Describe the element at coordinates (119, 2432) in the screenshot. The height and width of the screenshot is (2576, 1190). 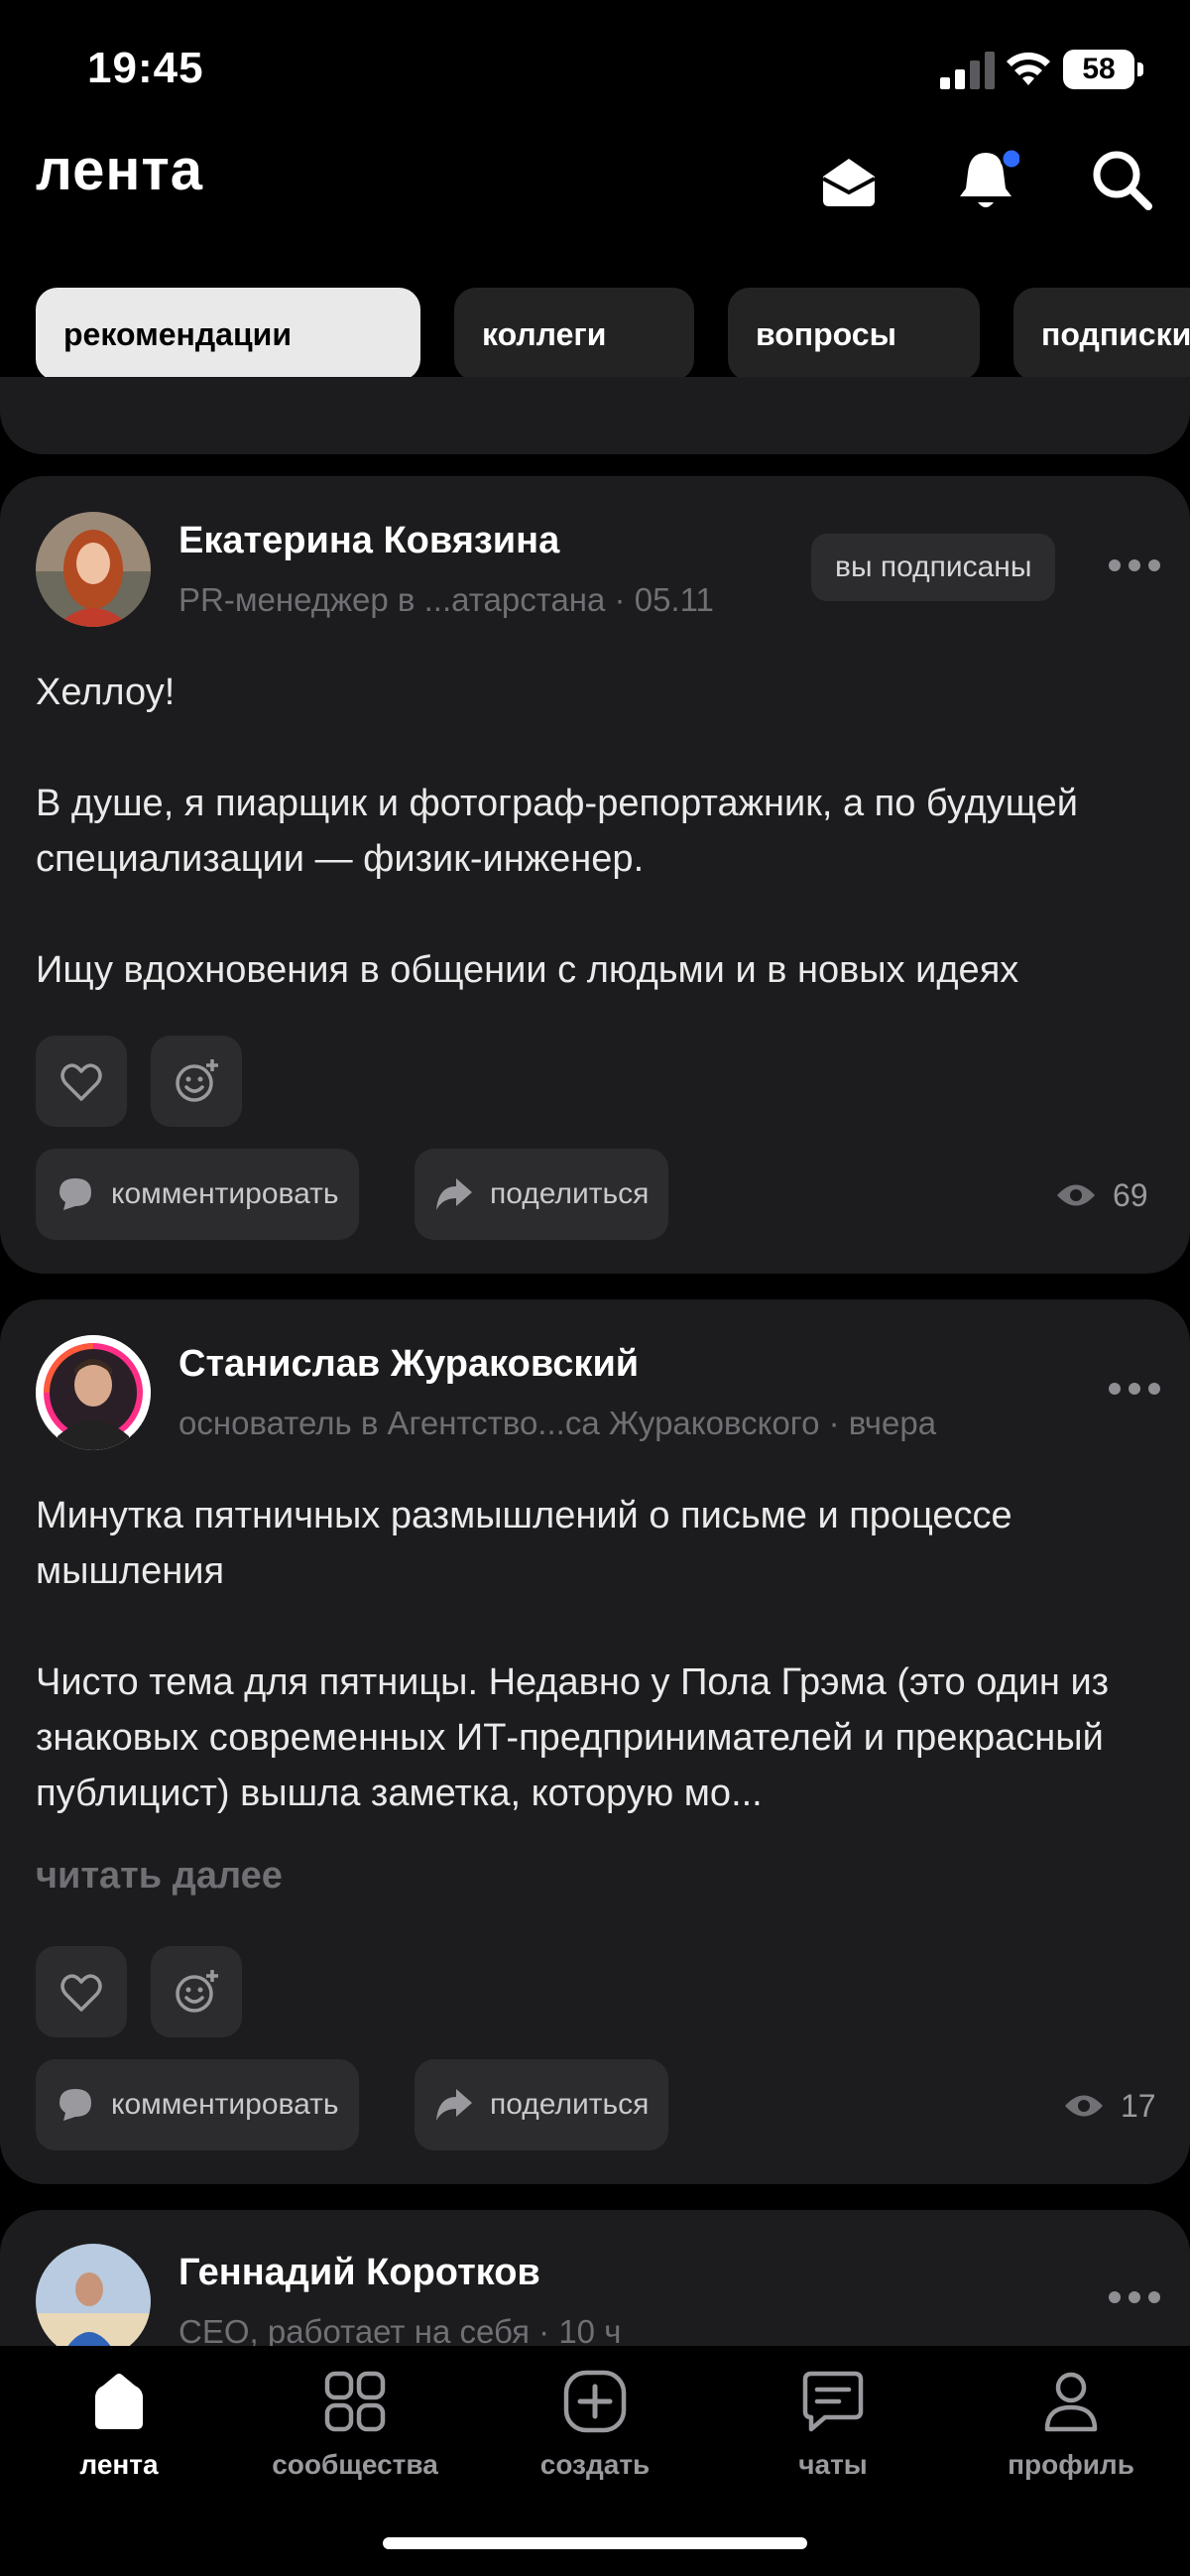
I see `tabbar-feed: лента` at that location.